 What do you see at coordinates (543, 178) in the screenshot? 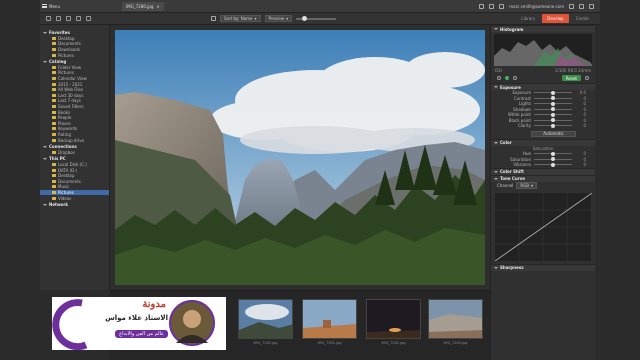
I see `tone-curve-header: Tone Curve` at bounding box center [543, 178].